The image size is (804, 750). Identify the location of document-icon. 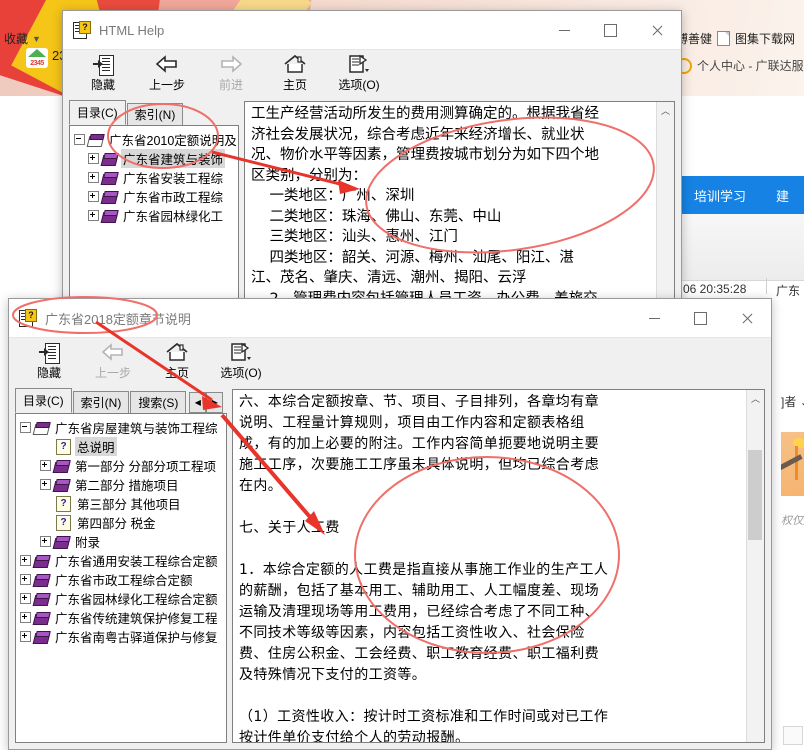
(724, 38).